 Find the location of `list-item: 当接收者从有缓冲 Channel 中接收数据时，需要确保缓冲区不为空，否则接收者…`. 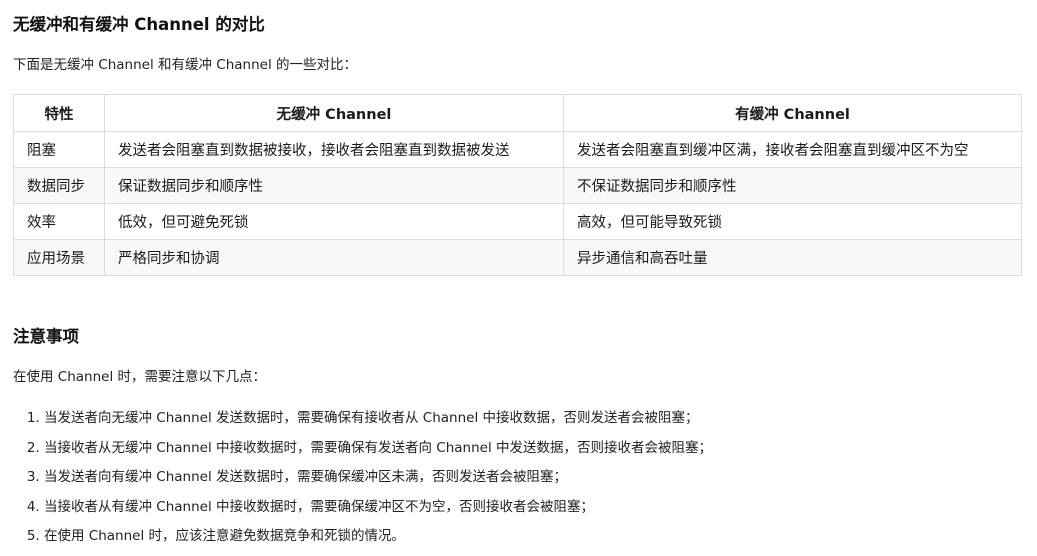

list-item: 当接收者从有缓冲 Channel 中接收数据时，需要确保缓冲区不为空，否则接收者… is located at coordinates (378, 512).